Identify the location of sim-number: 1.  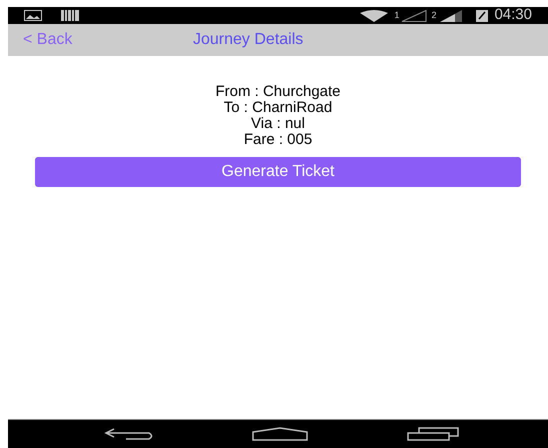
(397, 15).